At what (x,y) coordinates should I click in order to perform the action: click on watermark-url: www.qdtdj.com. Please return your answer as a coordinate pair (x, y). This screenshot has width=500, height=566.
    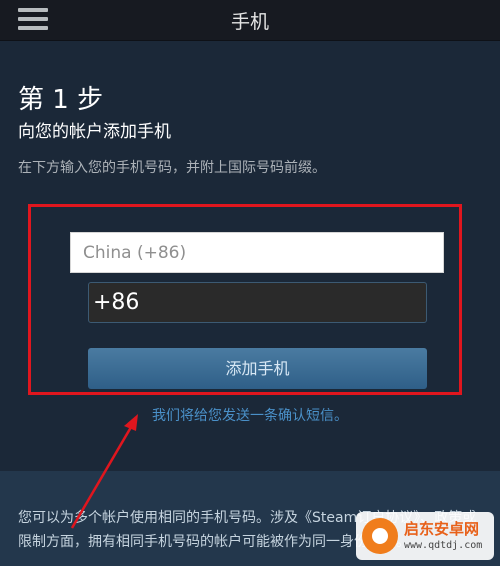
    Looking at the image, I should click on (443, 545).